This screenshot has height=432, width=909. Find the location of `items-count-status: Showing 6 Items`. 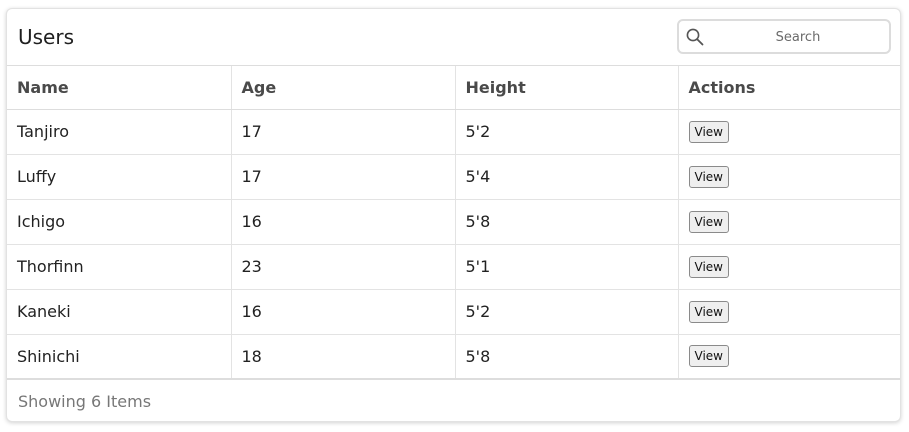

items-count-status: Showing 6 Items is located at coordinates (85, 401).